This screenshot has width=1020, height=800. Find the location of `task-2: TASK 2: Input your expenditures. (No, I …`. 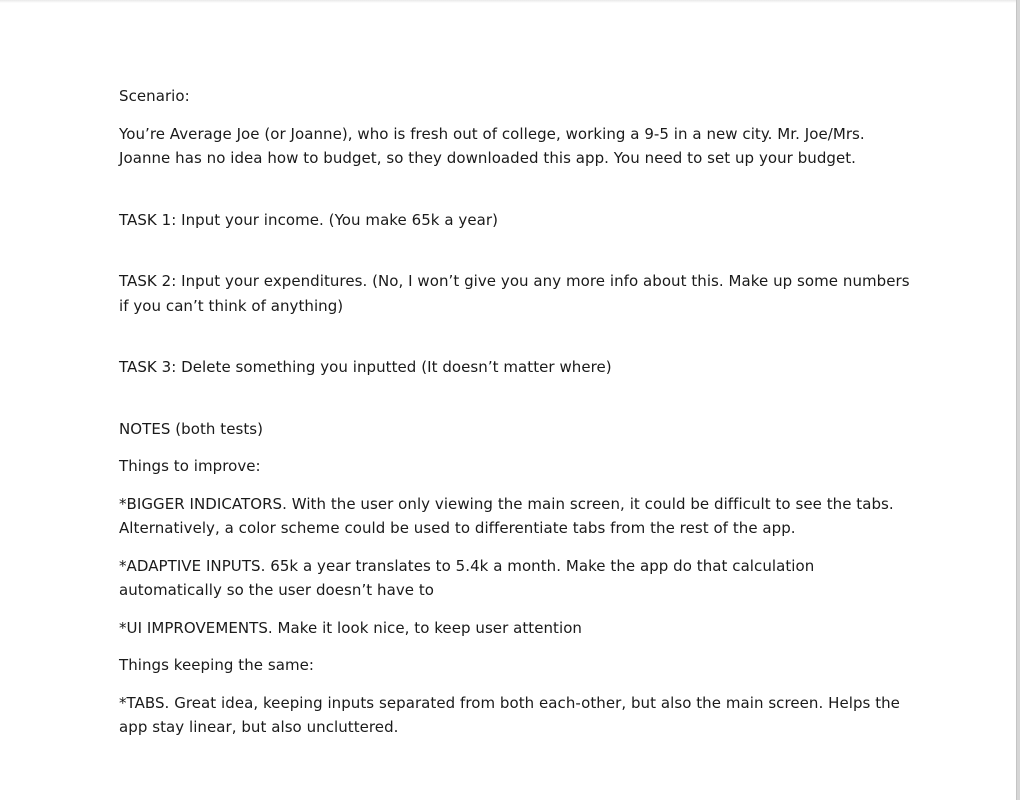

task-2: TASK 2: Input your expenditures. (No, I … is located at coordinates (514, 293).